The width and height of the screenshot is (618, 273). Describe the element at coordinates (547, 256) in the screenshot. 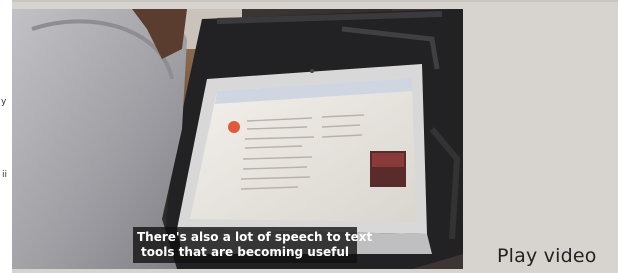

I see `play-video-link: Play video` at that location.